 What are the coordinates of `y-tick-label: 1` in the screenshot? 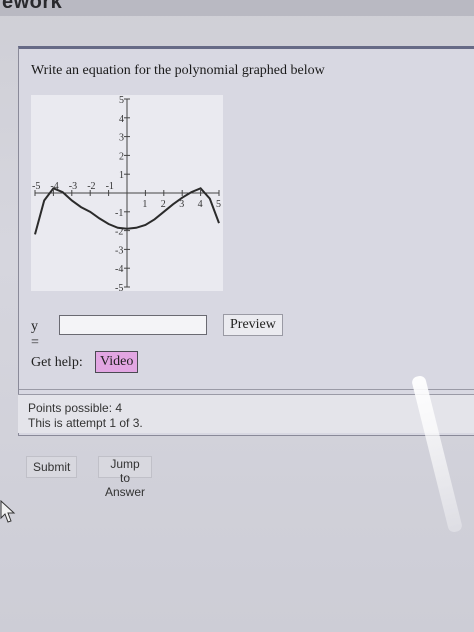 It's located at (121, 175).